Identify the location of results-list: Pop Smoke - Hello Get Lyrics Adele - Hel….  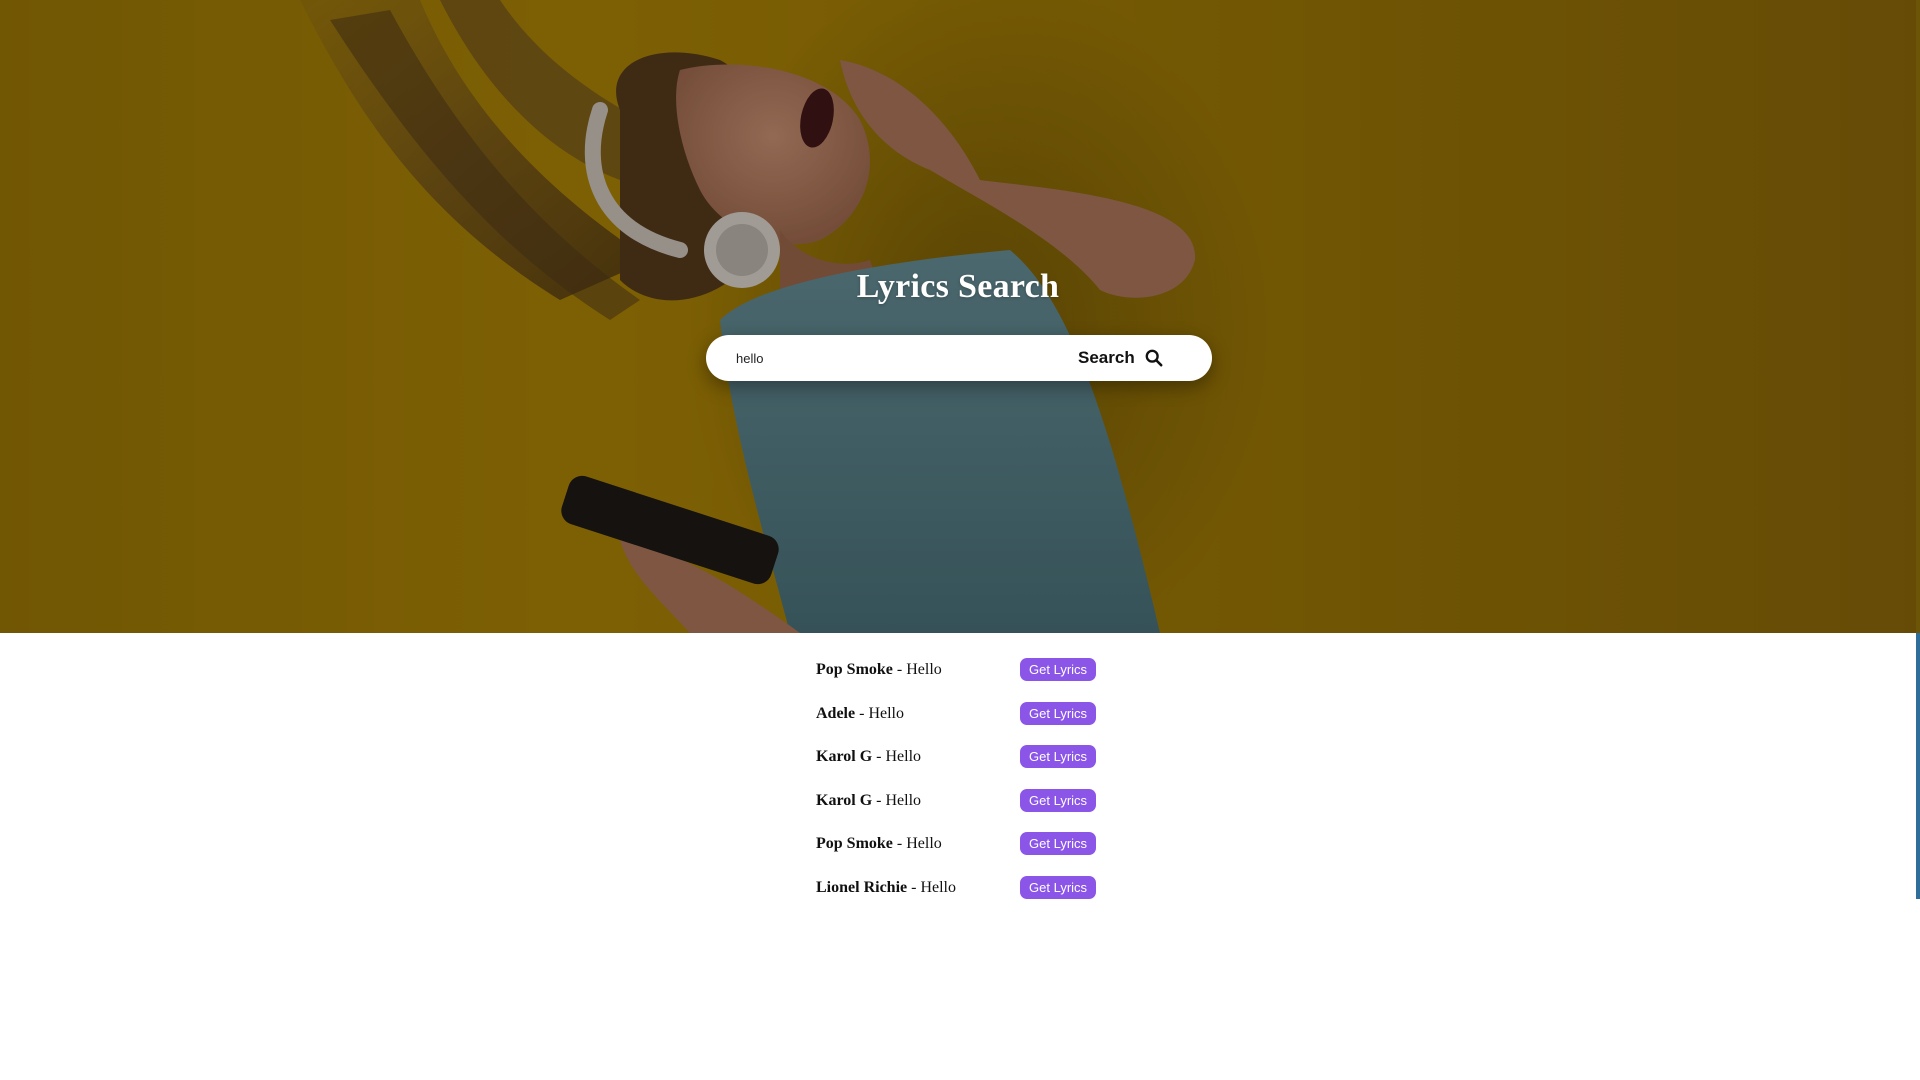
(1016, 783).